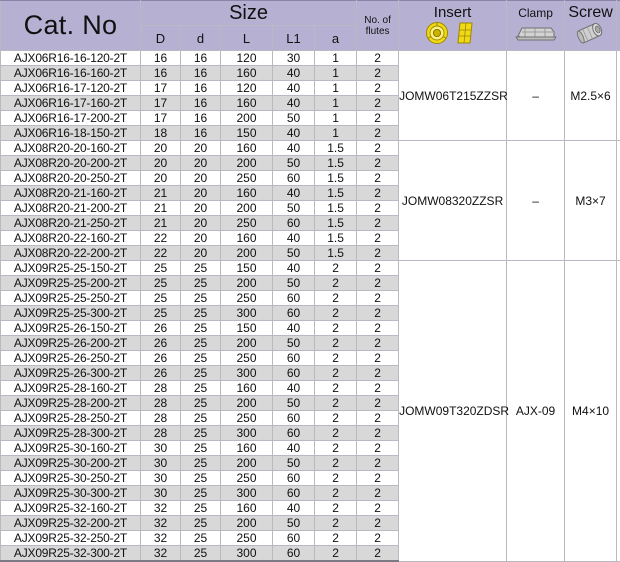 The width and height of the screenshot is (620, 562). What do you see at coordinates (161, 133) in the screenshot?
I see `cell-size-d: 18` at bounding box center [161, 133].